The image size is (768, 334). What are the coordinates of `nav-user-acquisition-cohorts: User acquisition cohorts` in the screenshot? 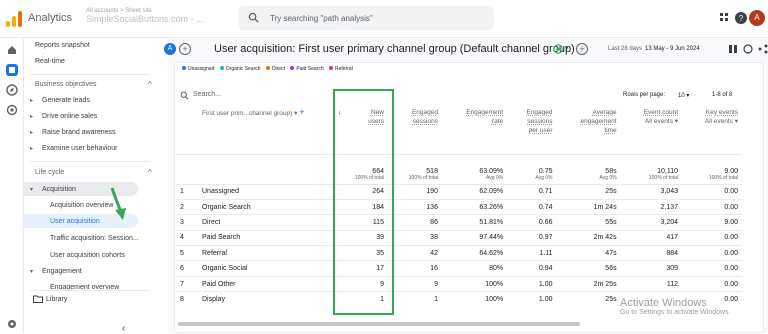 It's located at (87, 255).